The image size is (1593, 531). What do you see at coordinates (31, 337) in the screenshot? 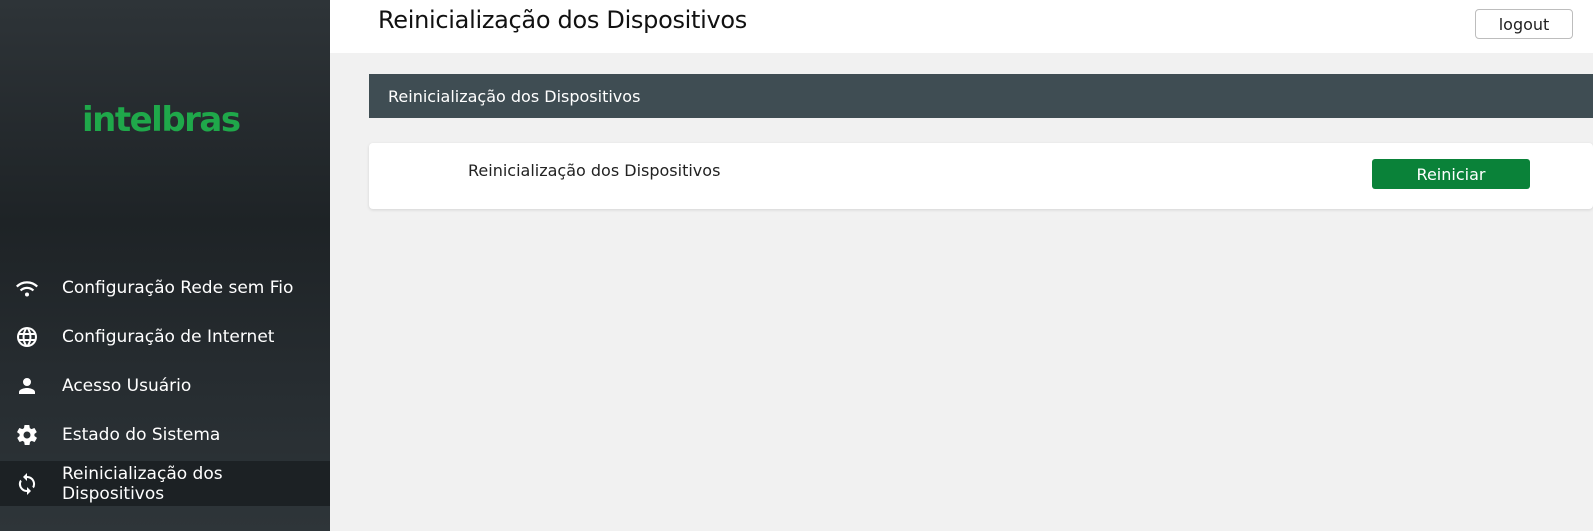
I see `globe-icon` at bounding box center [31, 337].